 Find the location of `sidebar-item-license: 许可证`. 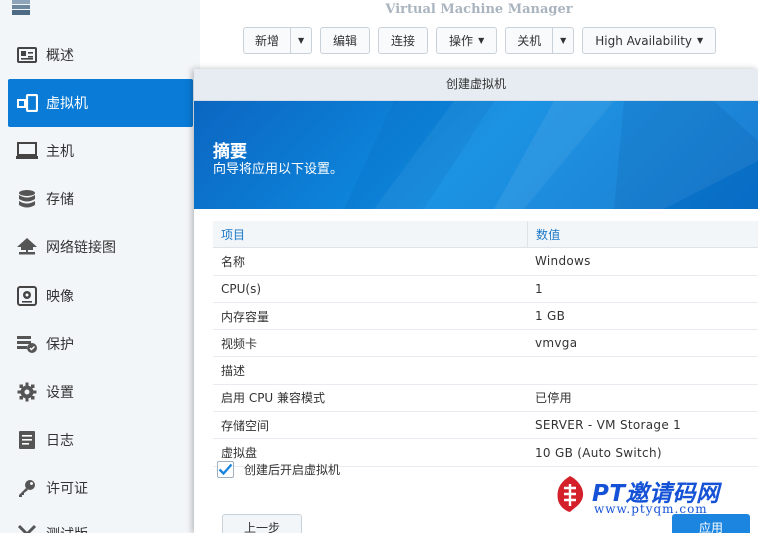

sidebar-item-license: 许可证 is located at coordinates (100, 488).